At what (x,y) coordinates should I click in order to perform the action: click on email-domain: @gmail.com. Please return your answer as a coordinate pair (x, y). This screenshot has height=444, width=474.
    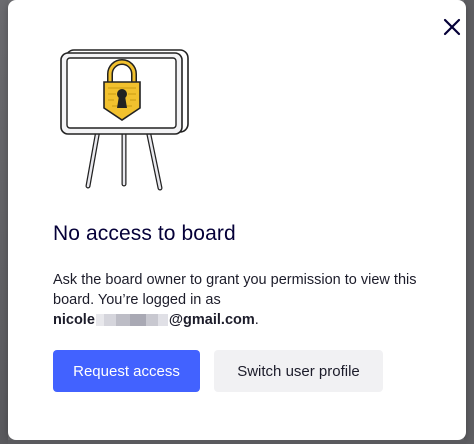
    Looking at the image, I should click on (211, 320).